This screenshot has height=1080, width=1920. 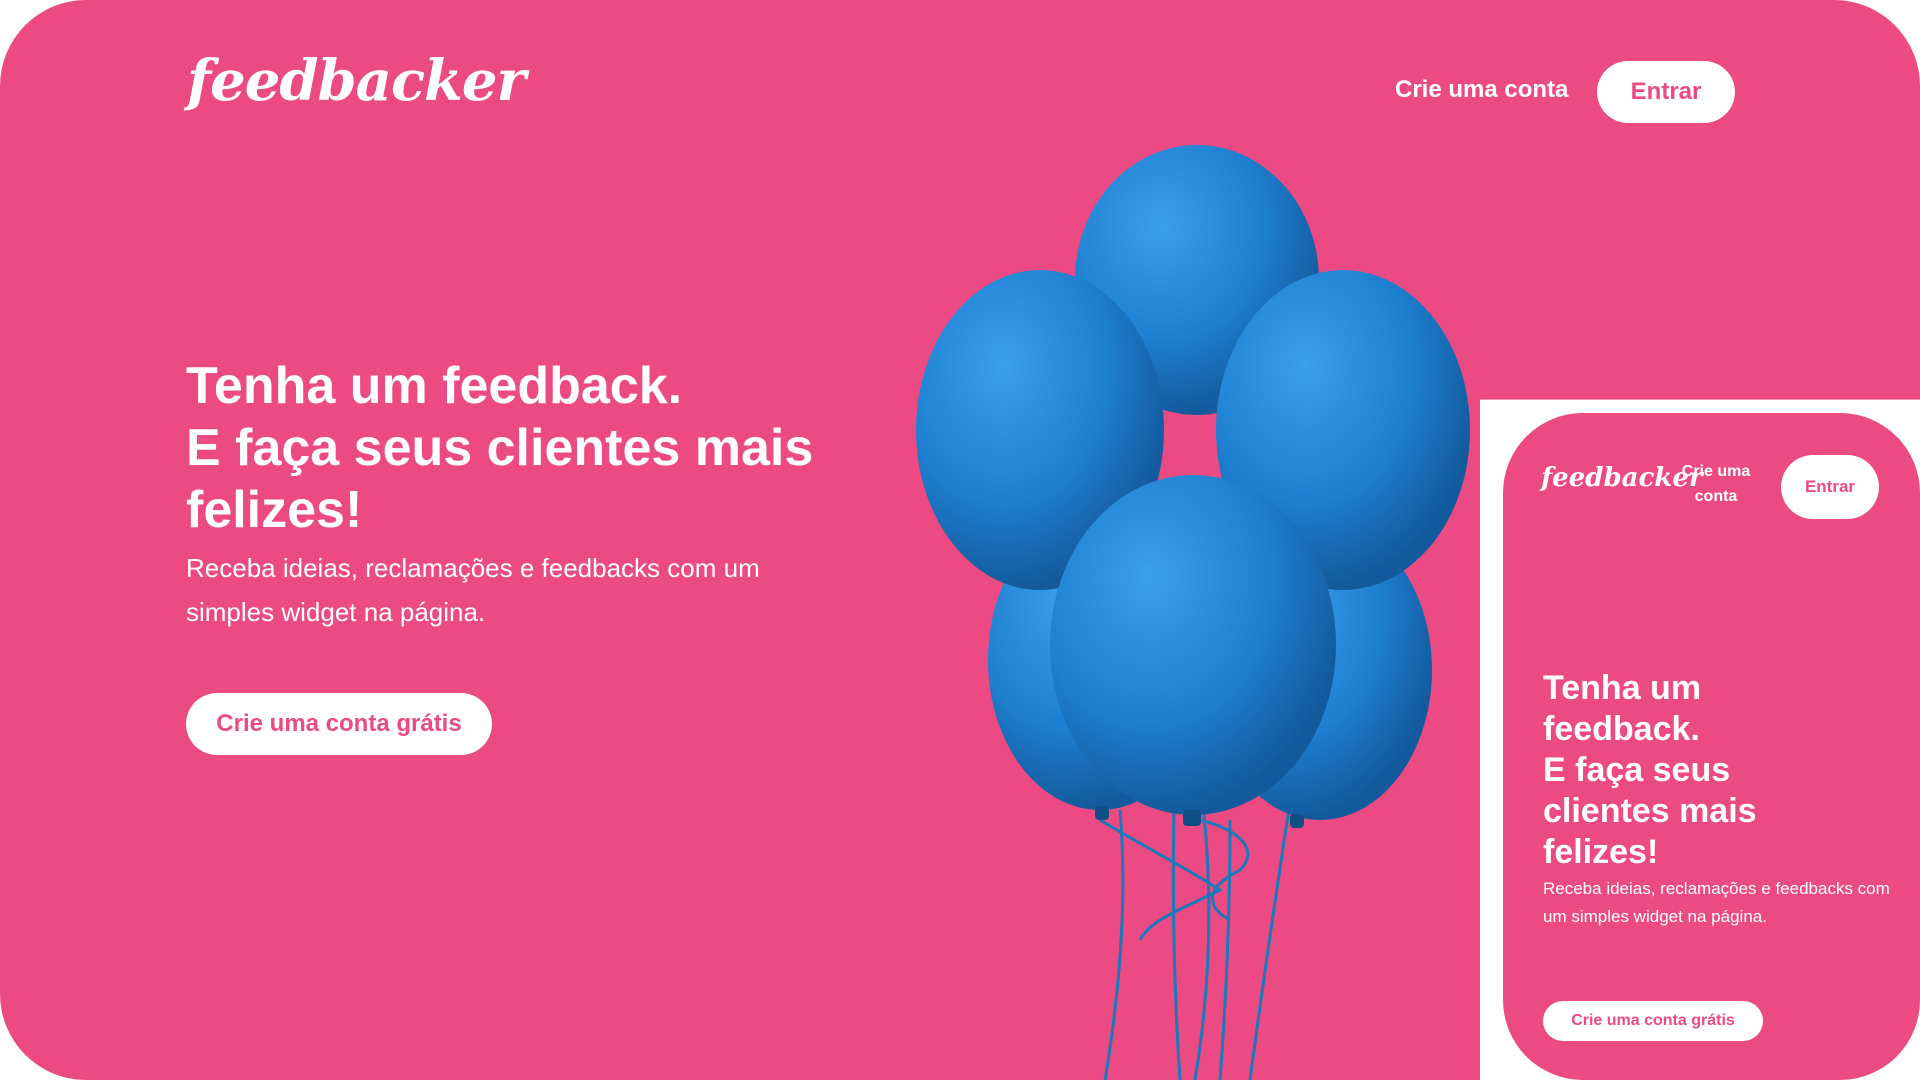 What do you see at coordinates (356, 81) in the screenshot?
I see `logo: feedbacker` at bounding box center [356, 81].